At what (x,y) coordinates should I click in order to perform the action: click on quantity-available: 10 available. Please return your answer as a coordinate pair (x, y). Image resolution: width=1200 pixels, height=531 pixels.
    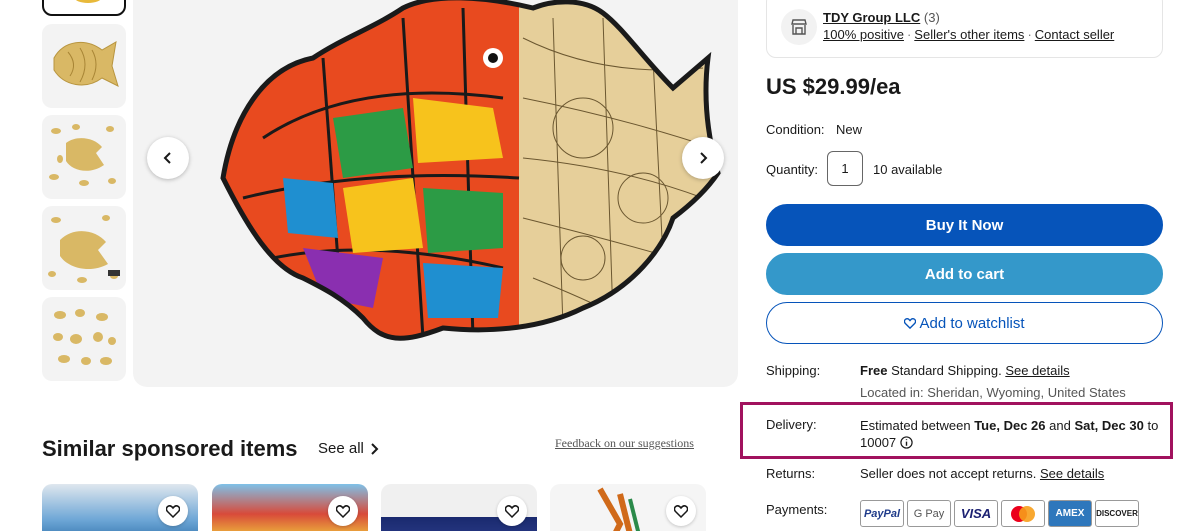
    Looking at the image, I should click on (908, 169).